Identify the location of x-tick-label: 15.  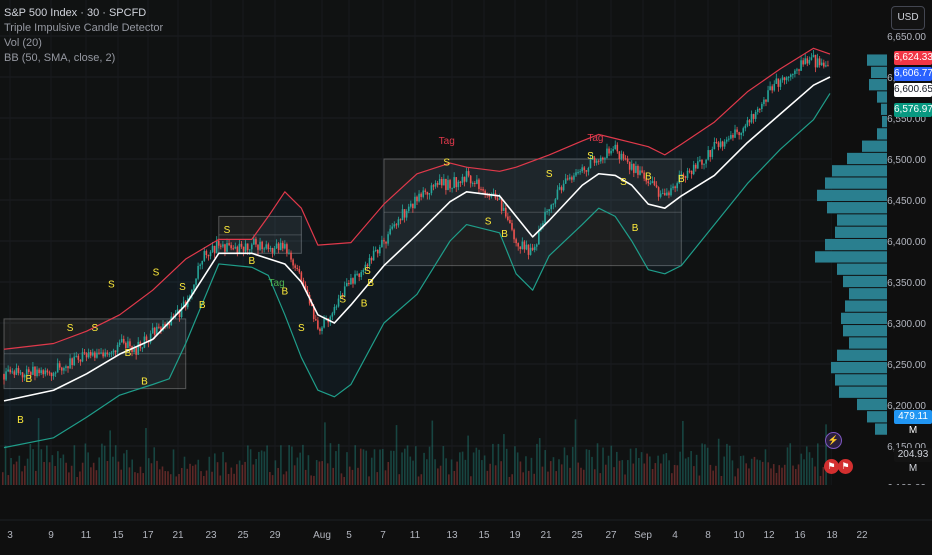
(118, 535).